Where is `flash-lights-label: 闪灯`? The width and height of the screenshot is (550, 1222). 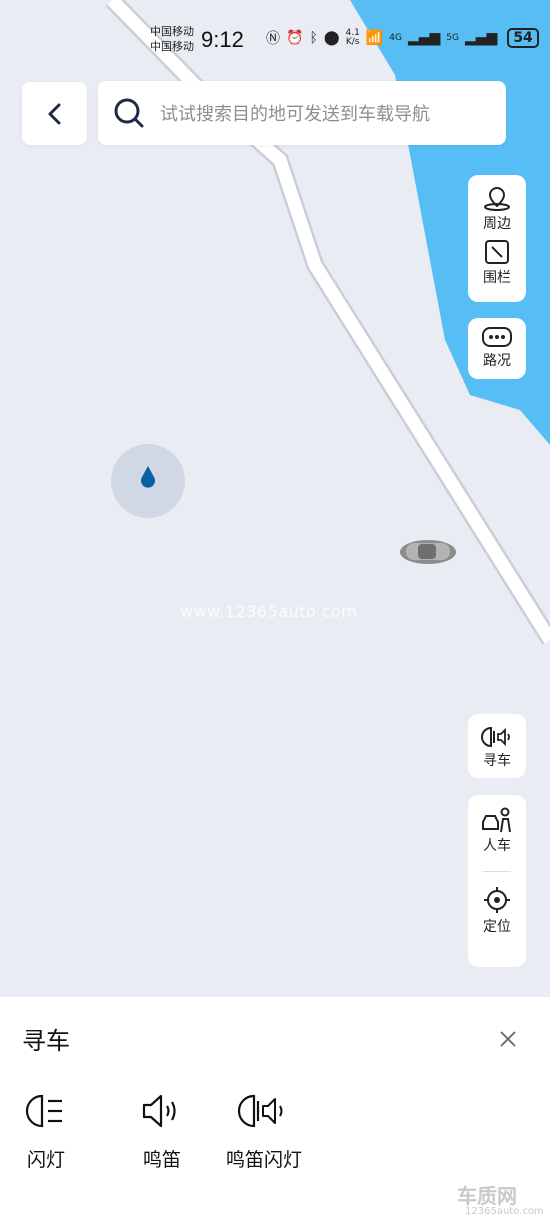 flash-lights-label: 闪灯 is located at coordinates (45, 1160).